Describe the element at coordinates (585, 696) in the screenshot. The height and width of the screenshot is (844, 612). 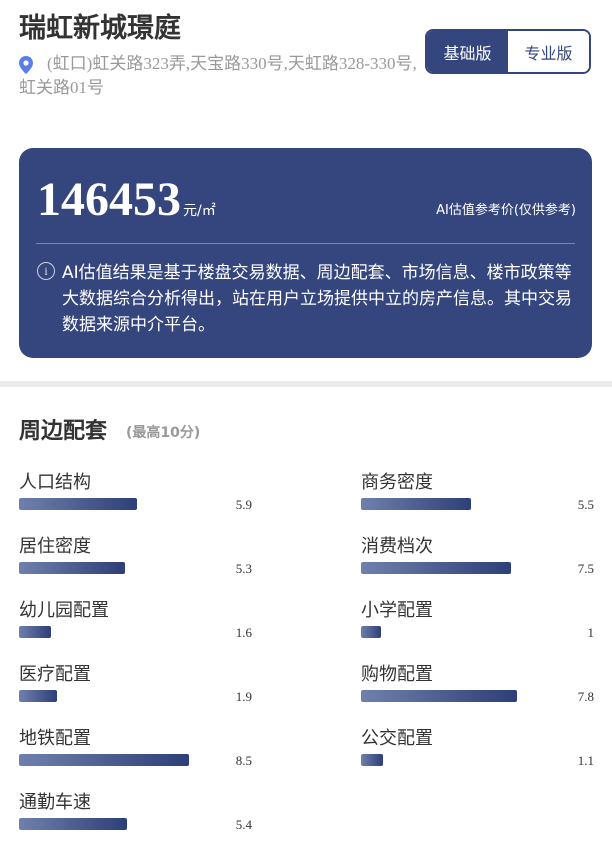
I see `amenity-score-value: 7.8` at that location.